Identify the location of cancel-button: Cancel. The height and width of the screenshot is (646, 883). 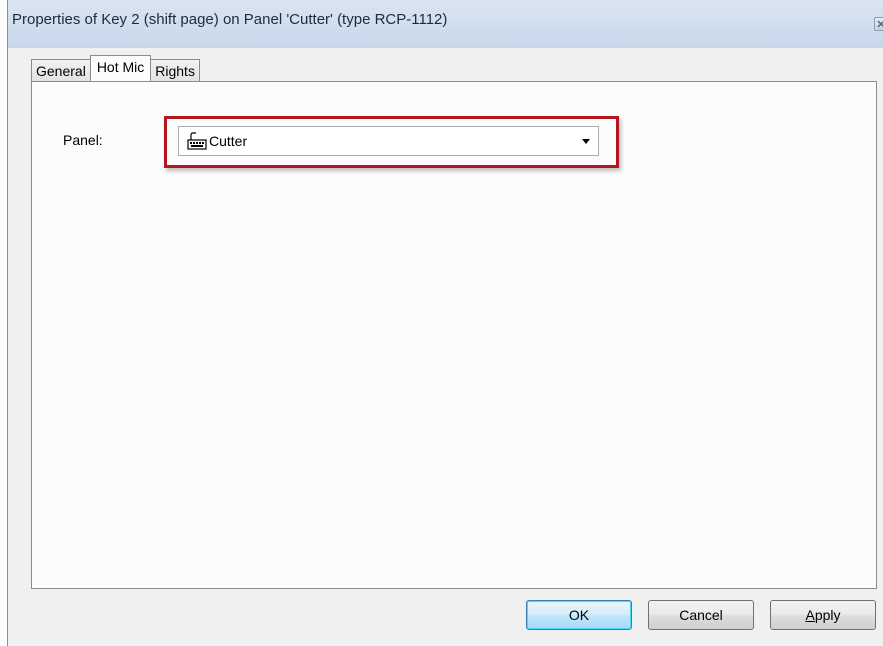
(701, 615).